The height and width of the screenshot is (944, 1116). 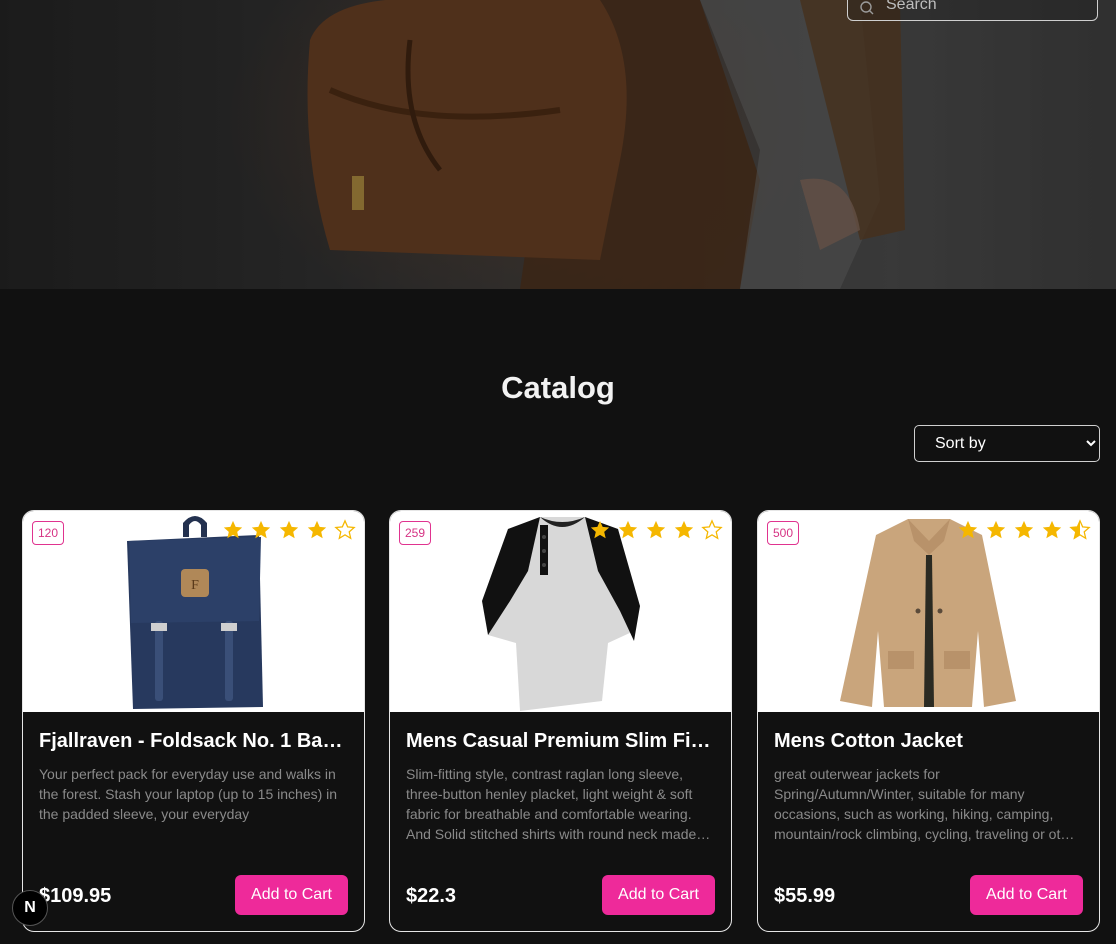 What do you see at coordinates (48, 533) in the screenshot?
I see `review-count-badge: 120` at bounding box center [48, 533].